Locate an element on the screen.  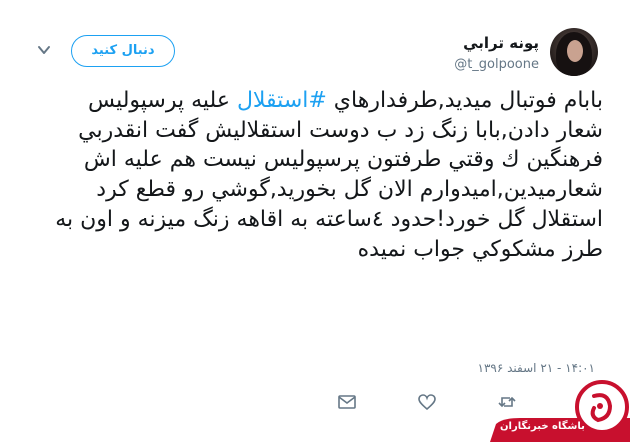
watermark-text: باشگاه خبرنگاران is located at coordinates (542, 426).